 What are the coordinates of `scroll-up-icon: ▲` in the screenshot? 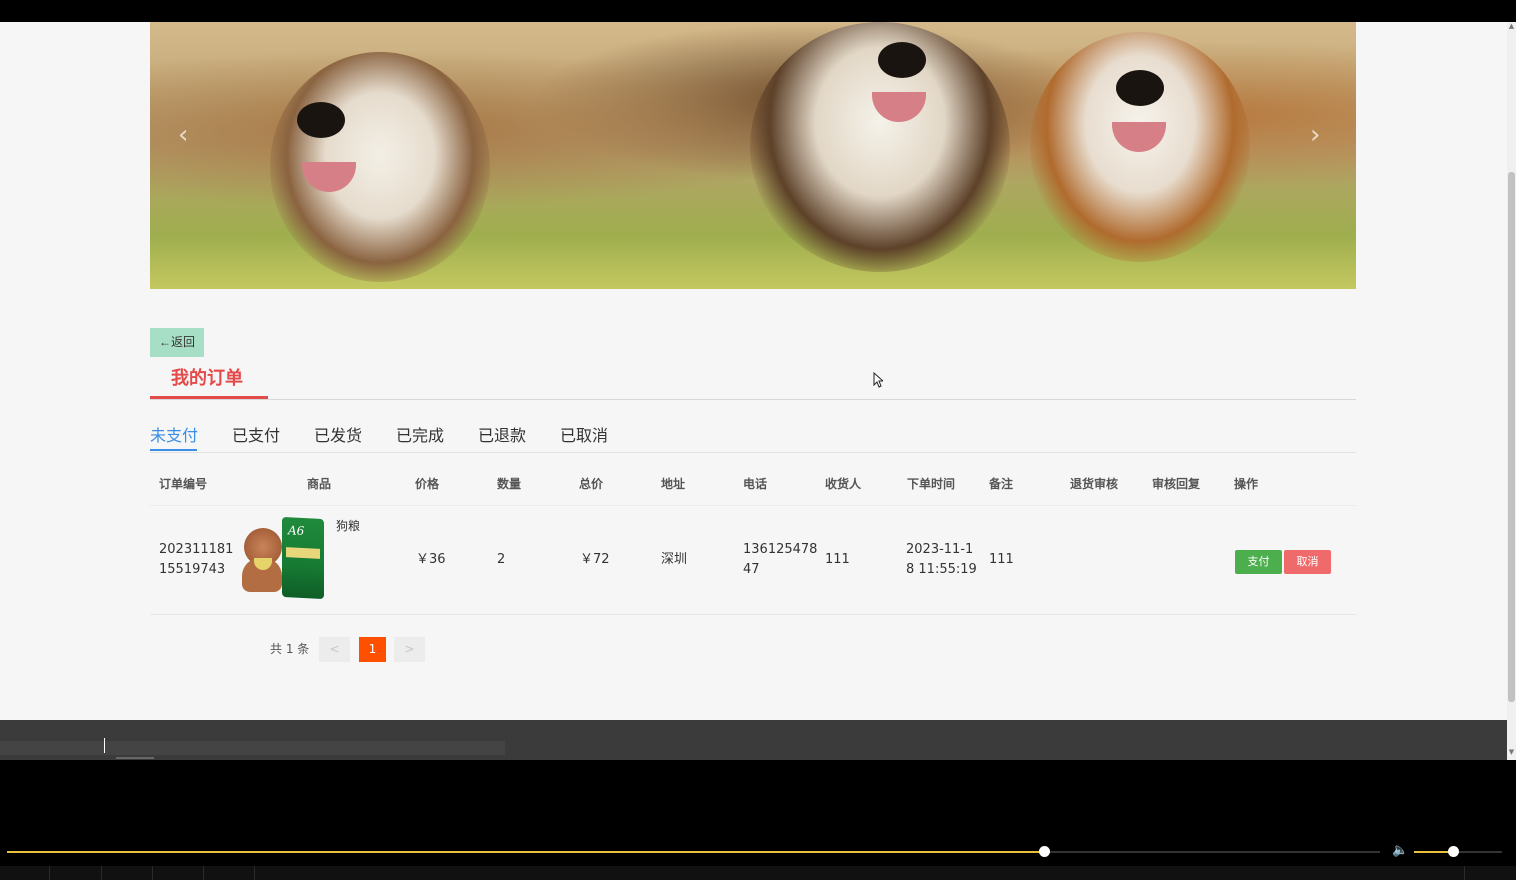 It's located at (1511, 26).